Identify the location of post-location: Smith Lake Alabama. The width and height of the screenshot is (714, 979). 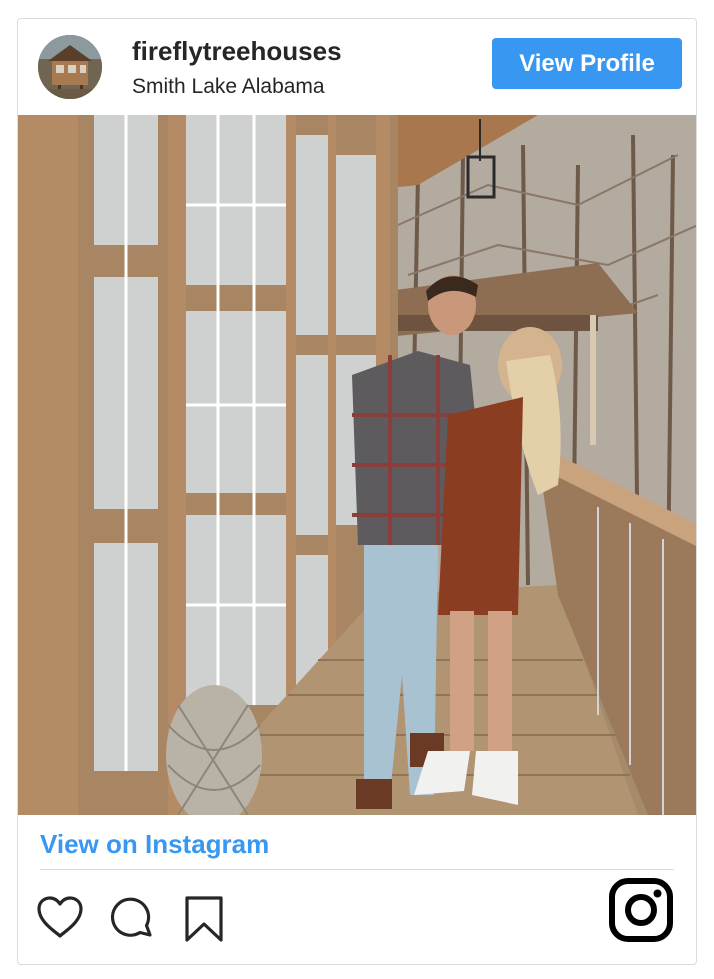
(228, 87).